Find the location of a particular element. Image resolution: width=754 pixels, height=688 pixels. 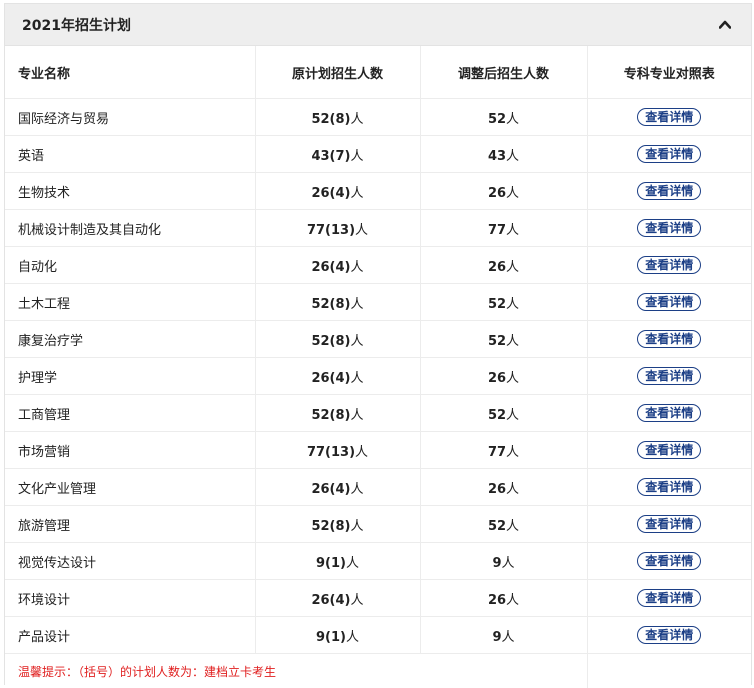

table-row: 护理学26(4)人26人 查看详情 is located at coordinates (378, 376).